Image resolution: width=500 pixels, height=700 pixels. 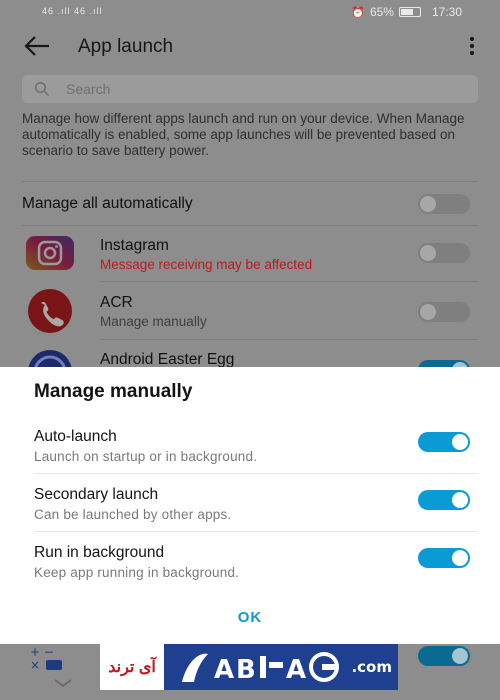 I want to click on app-name: Instagram, so click(x=134, y=245).